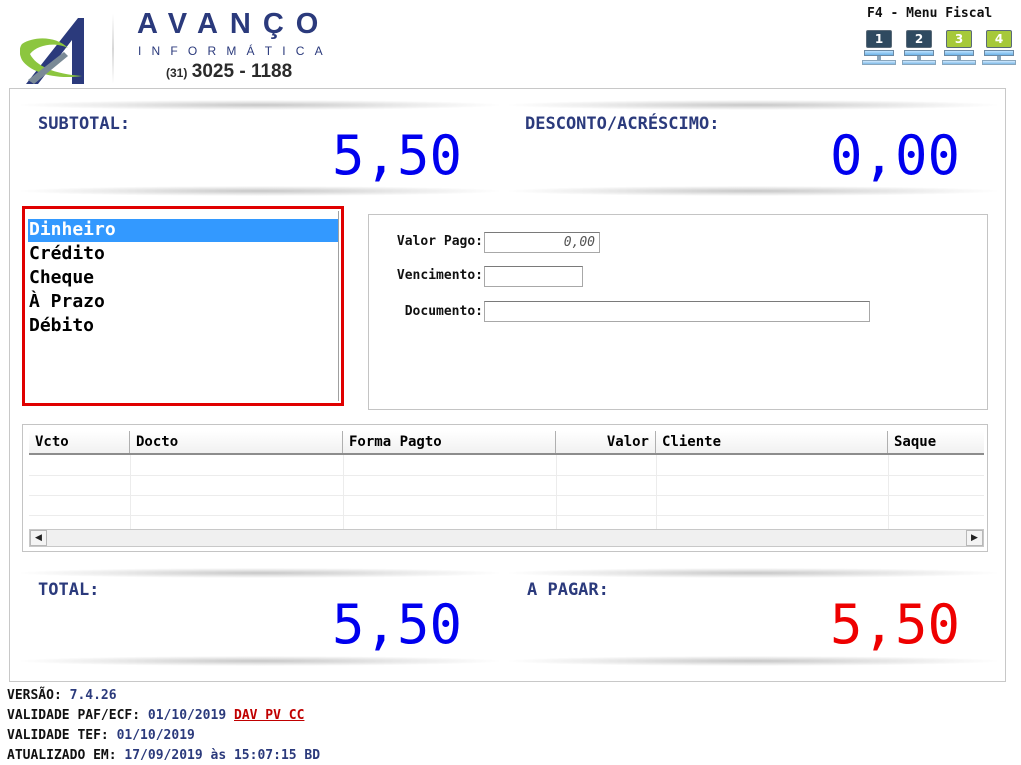 The image size is (1021, 765). What do you see at coordinates (443, 311) in the screenshot?
I see `documento-label: Documento:` at bounding box center [443, 311].